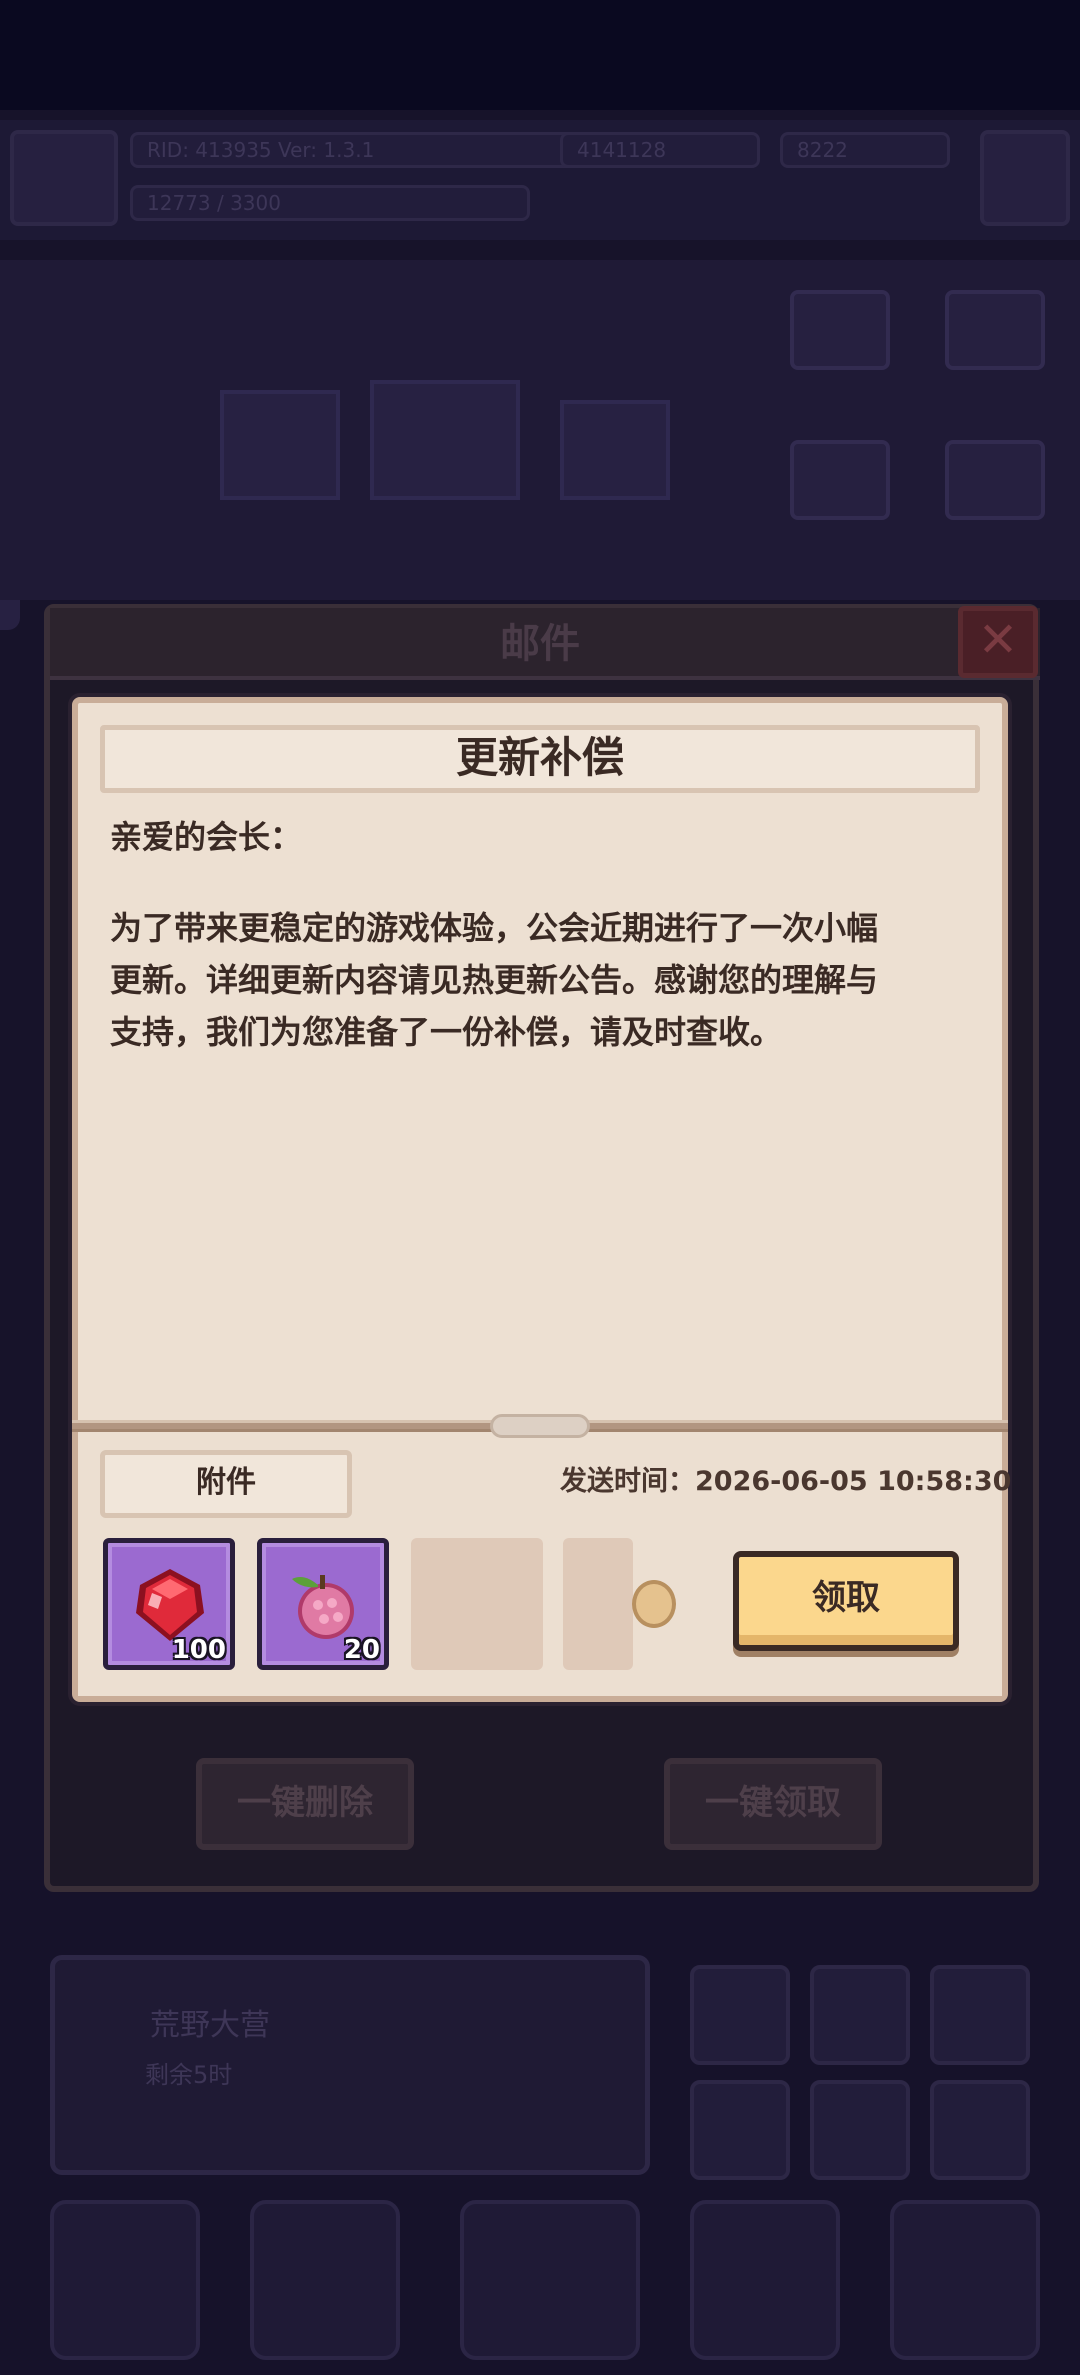  What do you see at coordinates (323, 1607) in the screenshot?
I see `pink-fruit-icon` at bounding box center [323, 1607].